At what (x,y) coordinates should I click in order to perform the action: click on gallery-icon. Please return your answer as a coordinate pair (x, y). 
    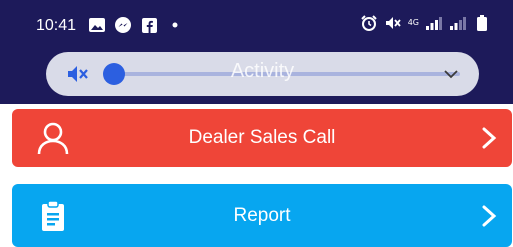
    Looking at the image, I should click on (97, 25).